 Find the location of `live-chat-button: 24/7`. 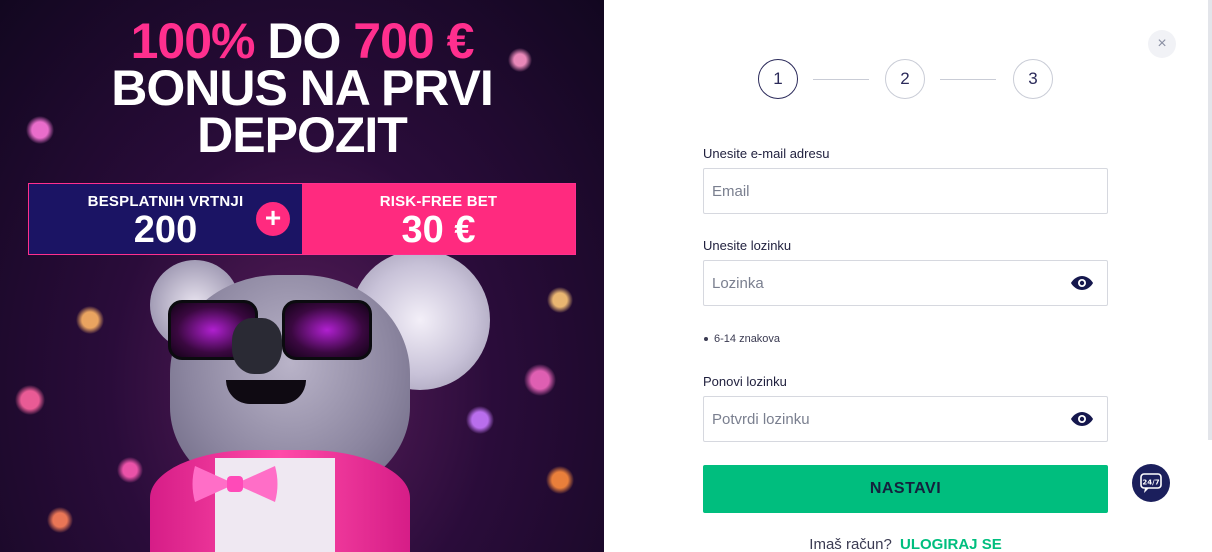

live-chat-button: 24/7 is located at coordinates (1151, 483).